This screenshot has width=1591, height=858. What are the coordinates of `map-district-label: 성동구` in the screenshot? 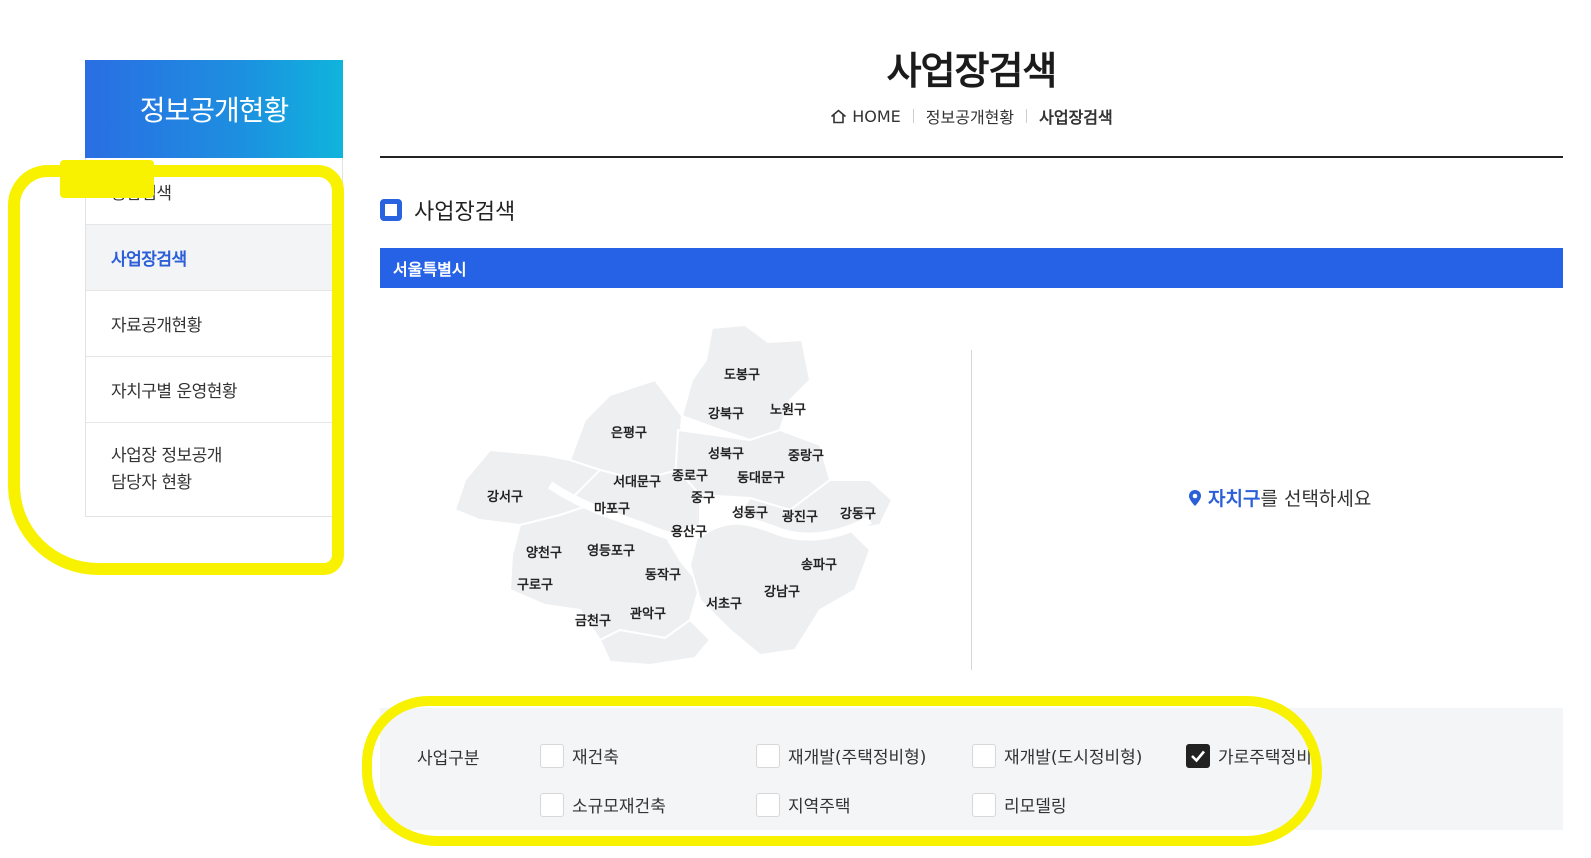 It's located at (750, 513).